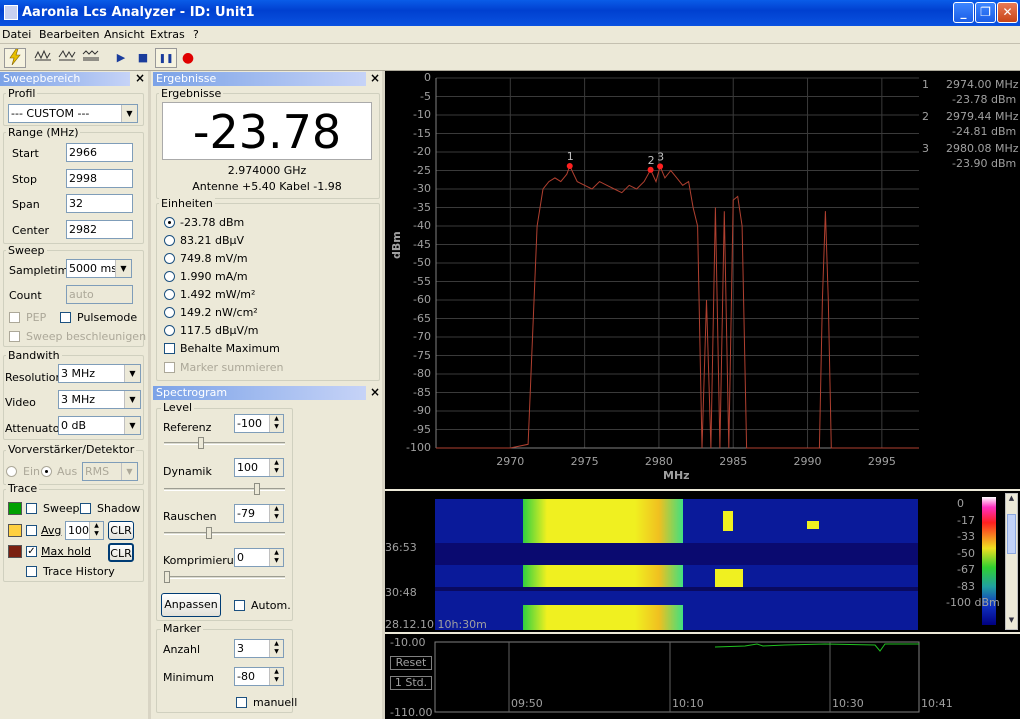 The height and width of the screenshot is (719, 1020). What do you see at coordinates (963, 12) in the screenshot?
I see `minimize-button: _` at bounding box center [963, 12].